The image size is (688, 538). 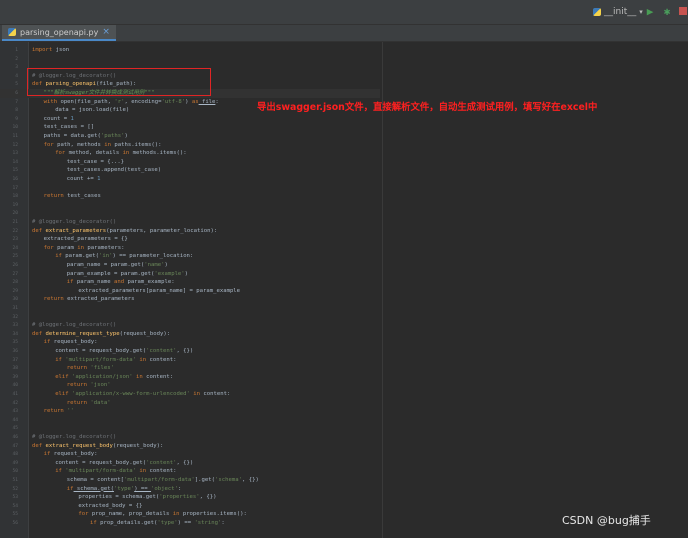 I want to click on code-token: (request_body):, so click(x=138, y=445).